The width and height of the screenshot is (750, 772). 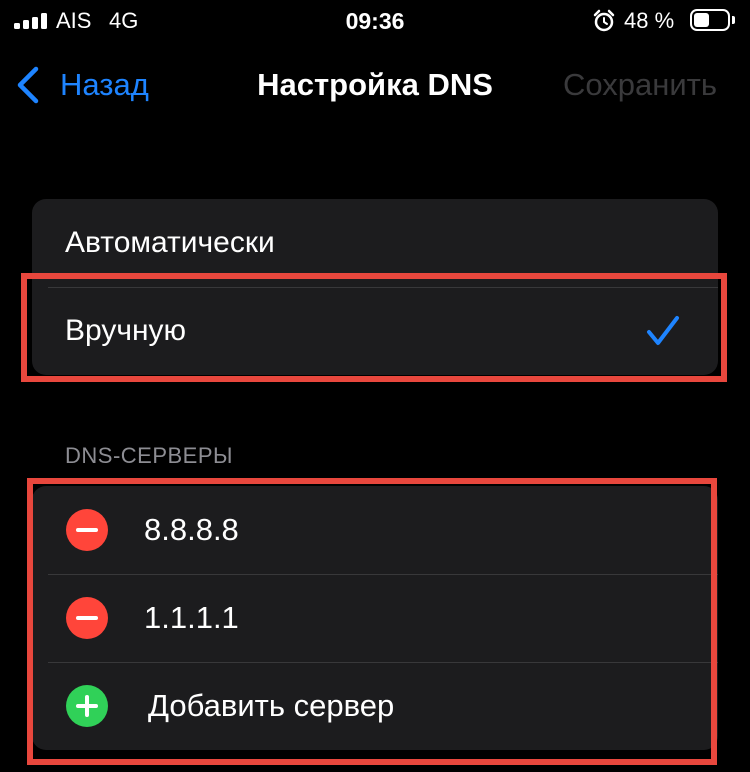 I want to click on option-automatic-label: Автоматически, so click(x=170, y=242).